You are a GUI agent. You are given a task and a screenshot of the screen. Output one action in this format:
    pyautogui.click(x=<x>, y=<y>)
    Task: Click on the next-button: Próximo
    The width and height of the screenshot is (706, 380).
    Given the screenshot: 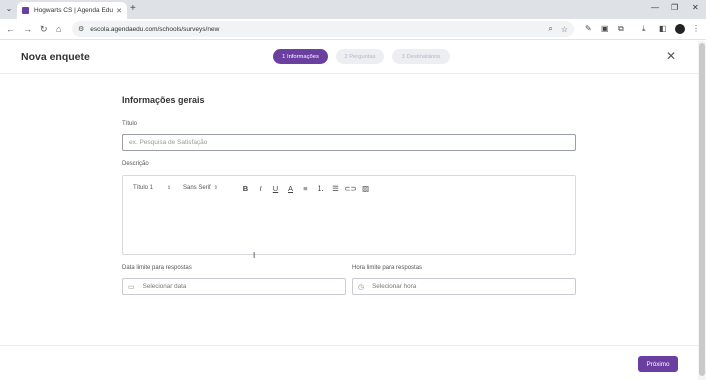 What is the action you would take?
    pyautogui.click(x=658, y=364)
    